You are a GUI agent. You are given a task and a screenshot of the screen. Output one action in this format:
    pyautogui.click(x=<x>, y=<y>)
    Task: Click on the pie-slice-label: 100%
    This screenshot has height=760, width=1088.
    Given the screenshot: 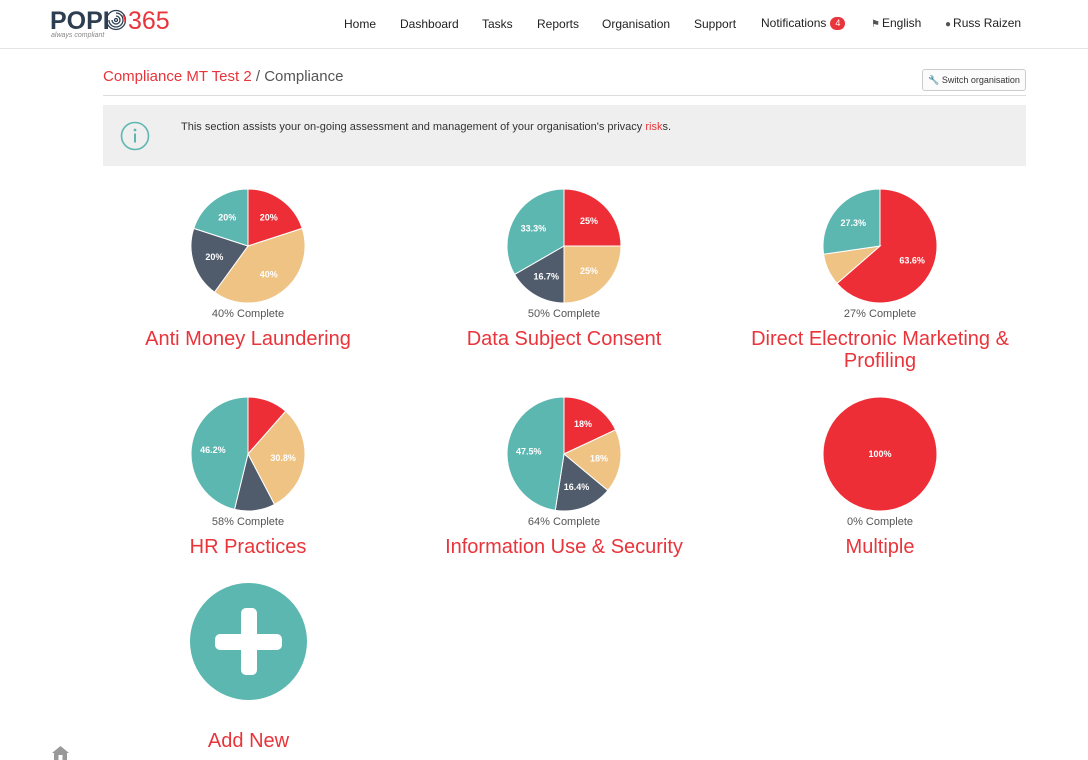 What is the action you would take?
    pyautogui.click(x=879, y=454)
    